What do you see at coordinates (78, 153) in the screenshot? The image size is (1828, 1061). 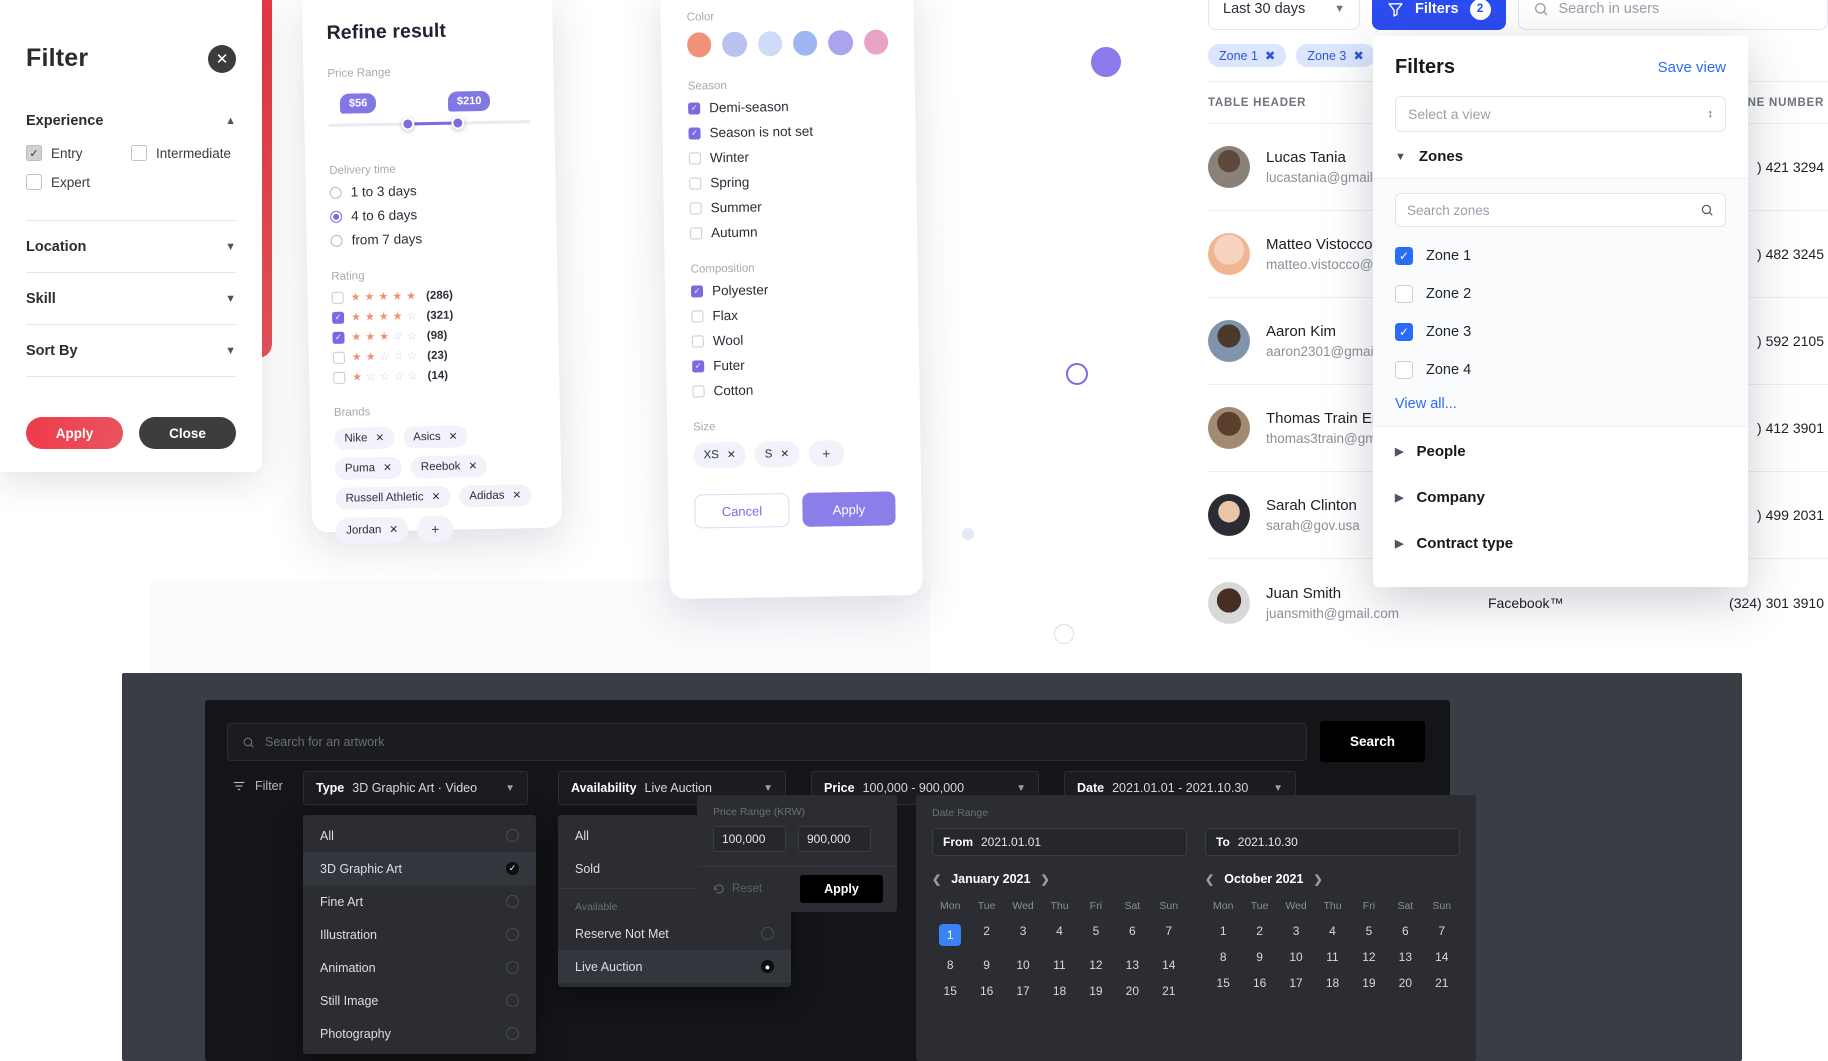 I see `experience-option-entry: ✓ Entry` at bounding box center [78, 153].